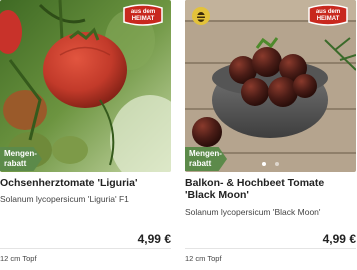 The image size is (357, 270). Describe the element at coordinates (21, 159) in the screenshot. I see `quantity-discount-badge: Mengen- rabatt` at that location.